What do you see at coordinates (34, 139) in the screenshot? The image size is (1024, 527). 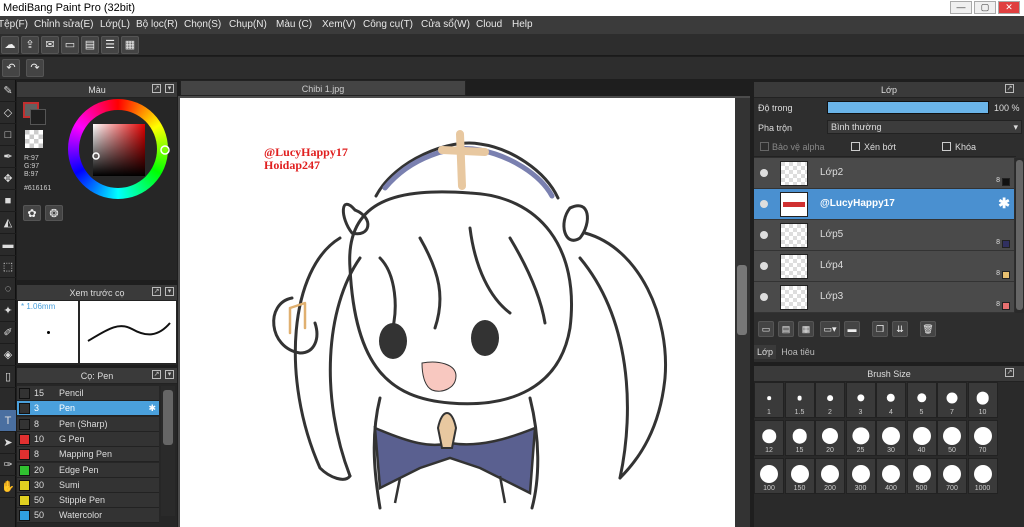 I see `transparent-swatch` at bounding box center [34, 139].